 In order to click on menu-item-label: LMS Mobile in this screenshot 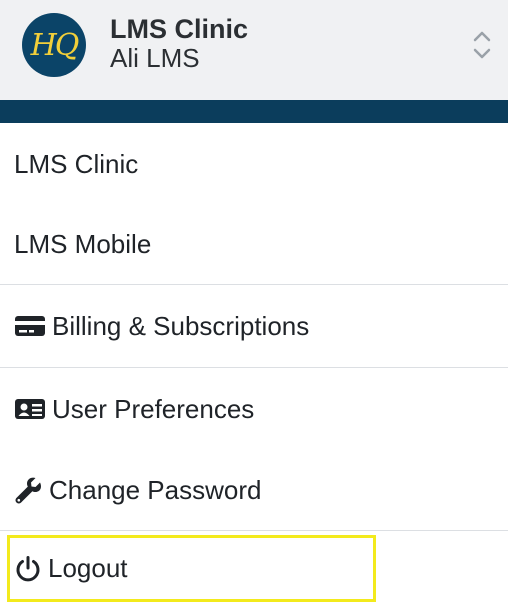, I will do `click(83, 243)`.